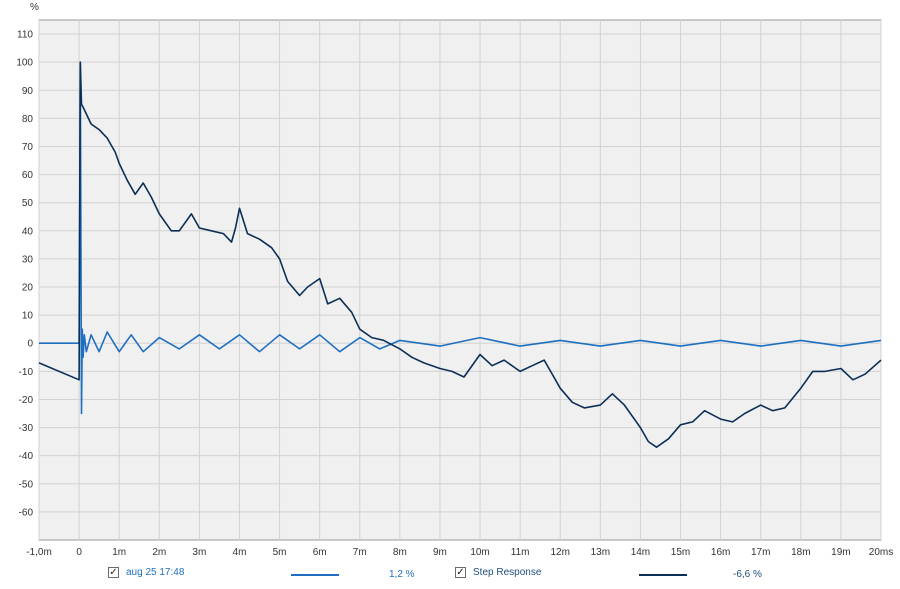 Image resolution: width=900 pixels, height=589 pixels. What do you see at coordinates (28, 119) in the screenshot?
I see `y-tick-label: 80` at bounding box center [28, 119].